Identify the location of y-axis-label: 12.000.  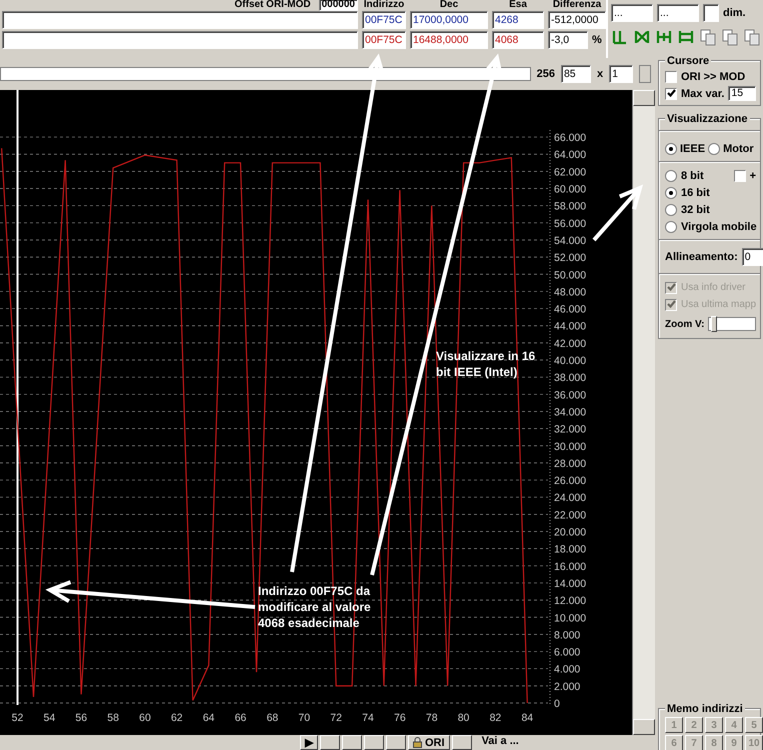
(570, 601).